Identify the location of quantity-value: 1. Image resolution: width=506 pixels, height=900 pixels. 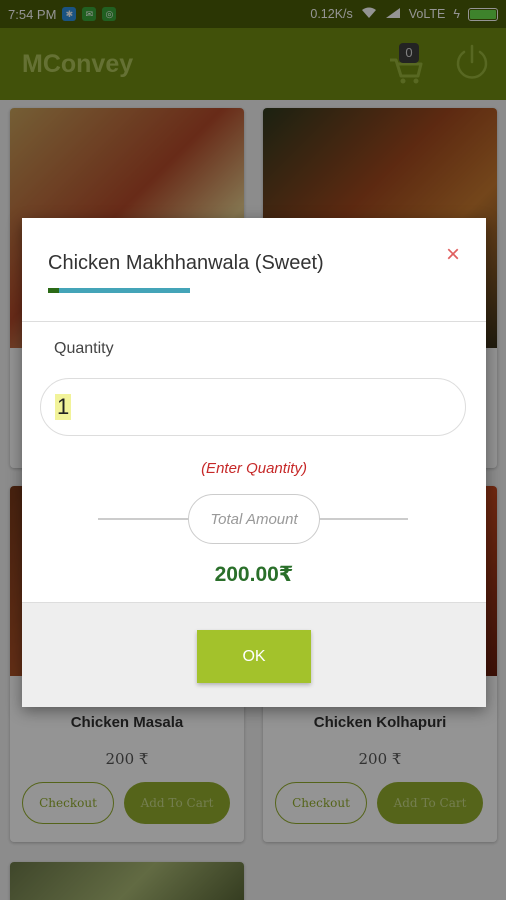
(63, 407).